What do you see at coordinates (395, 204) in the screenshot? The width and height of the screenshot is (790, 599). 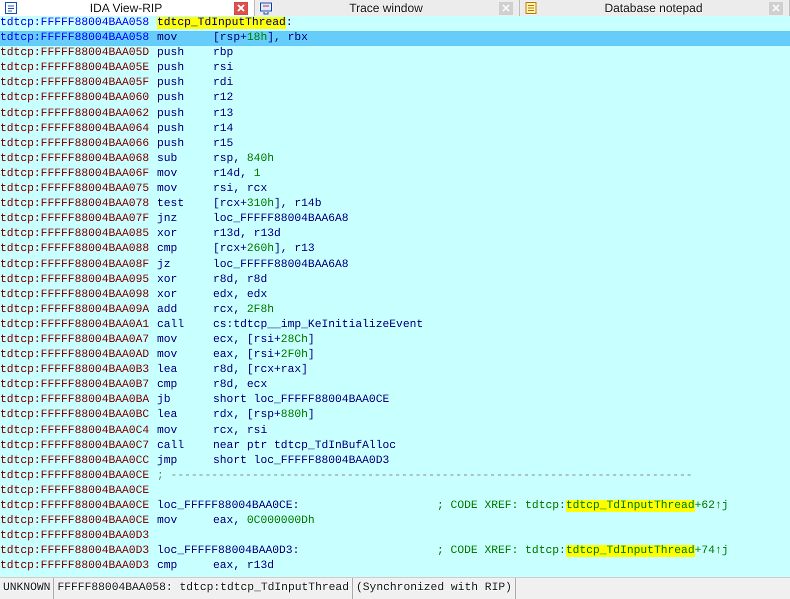 I see `code-line: tdtcp:FFFFF88004BAA078 test [rcx+310h], r14b` at bounding box center [395, 204].